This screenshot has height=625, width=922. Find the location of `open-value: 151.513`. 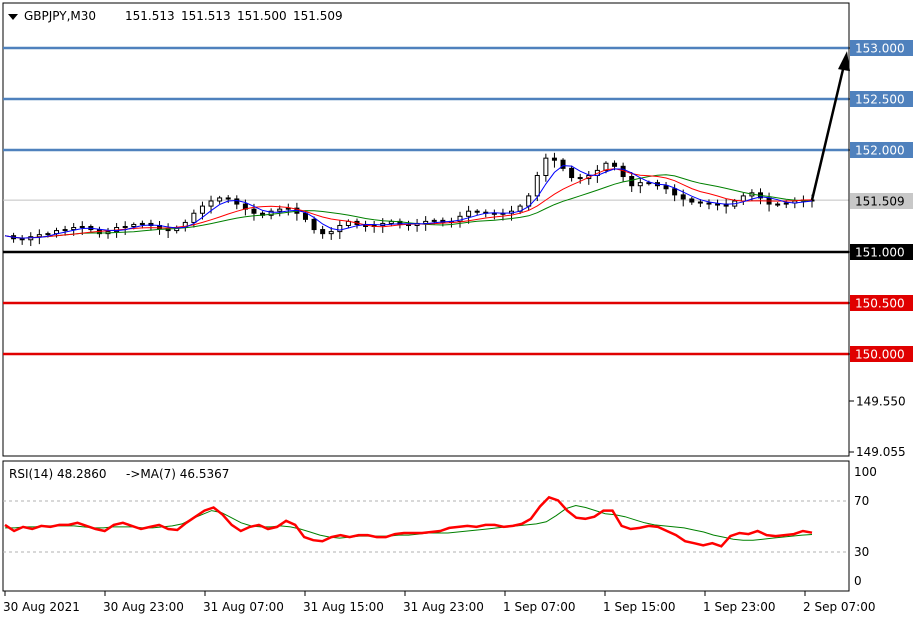

open-value: 151.513 is located at coordinates (150, 16).